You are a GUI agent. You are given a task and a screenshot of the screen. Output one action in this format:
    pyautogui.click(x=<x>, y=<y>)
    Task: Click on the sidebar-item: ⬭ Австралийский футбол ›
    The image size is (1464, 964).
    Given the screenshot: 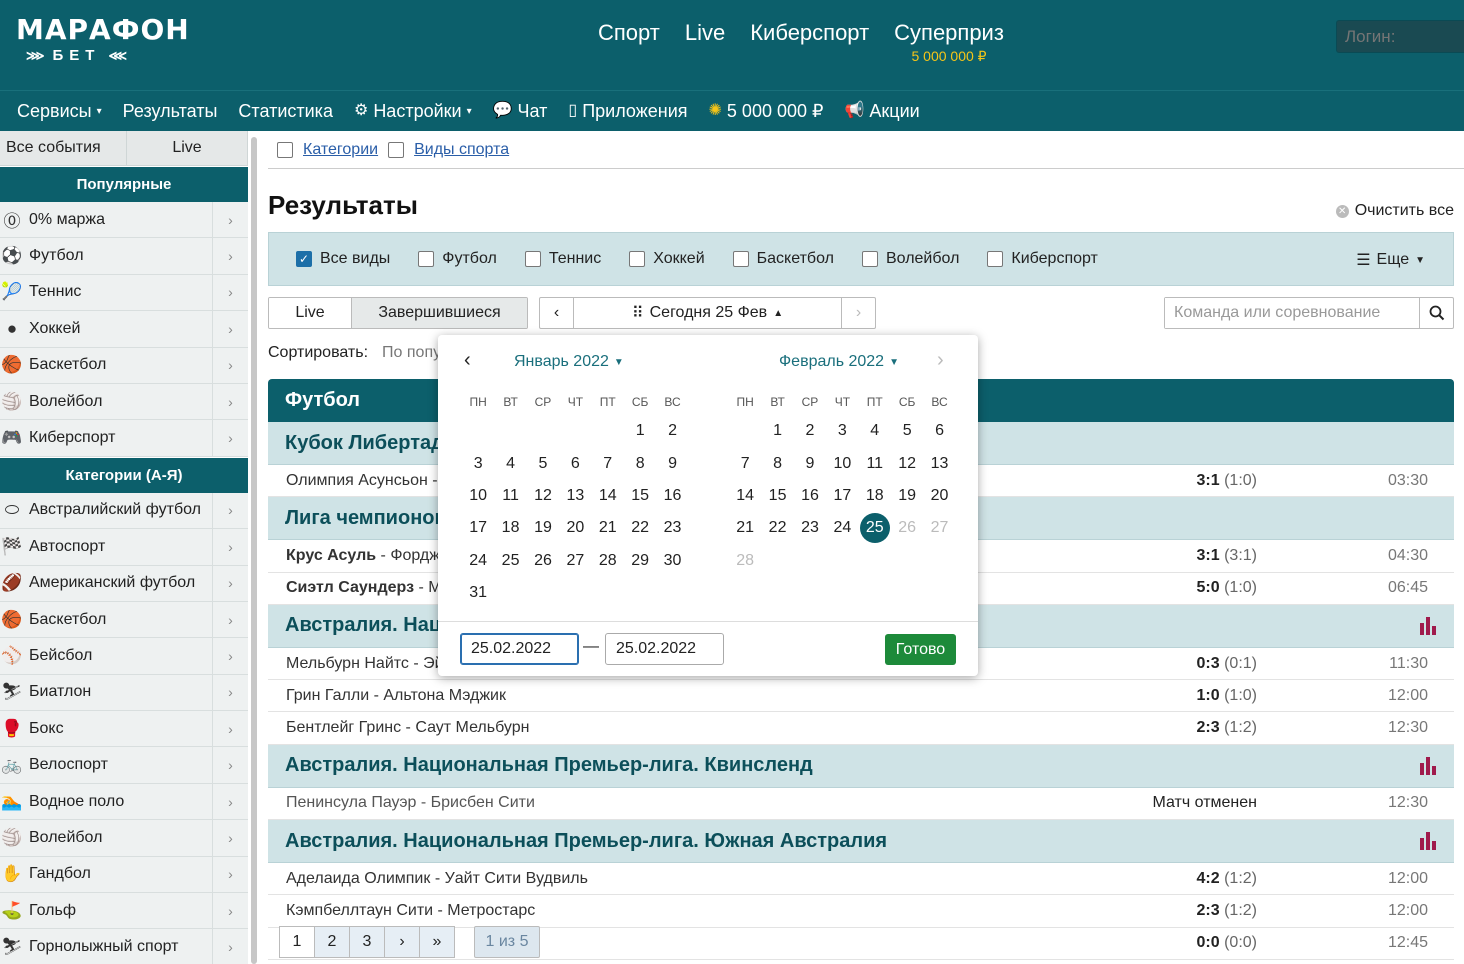 What is the action you would take?
    pyautogui.click(x=124, y=511)
    